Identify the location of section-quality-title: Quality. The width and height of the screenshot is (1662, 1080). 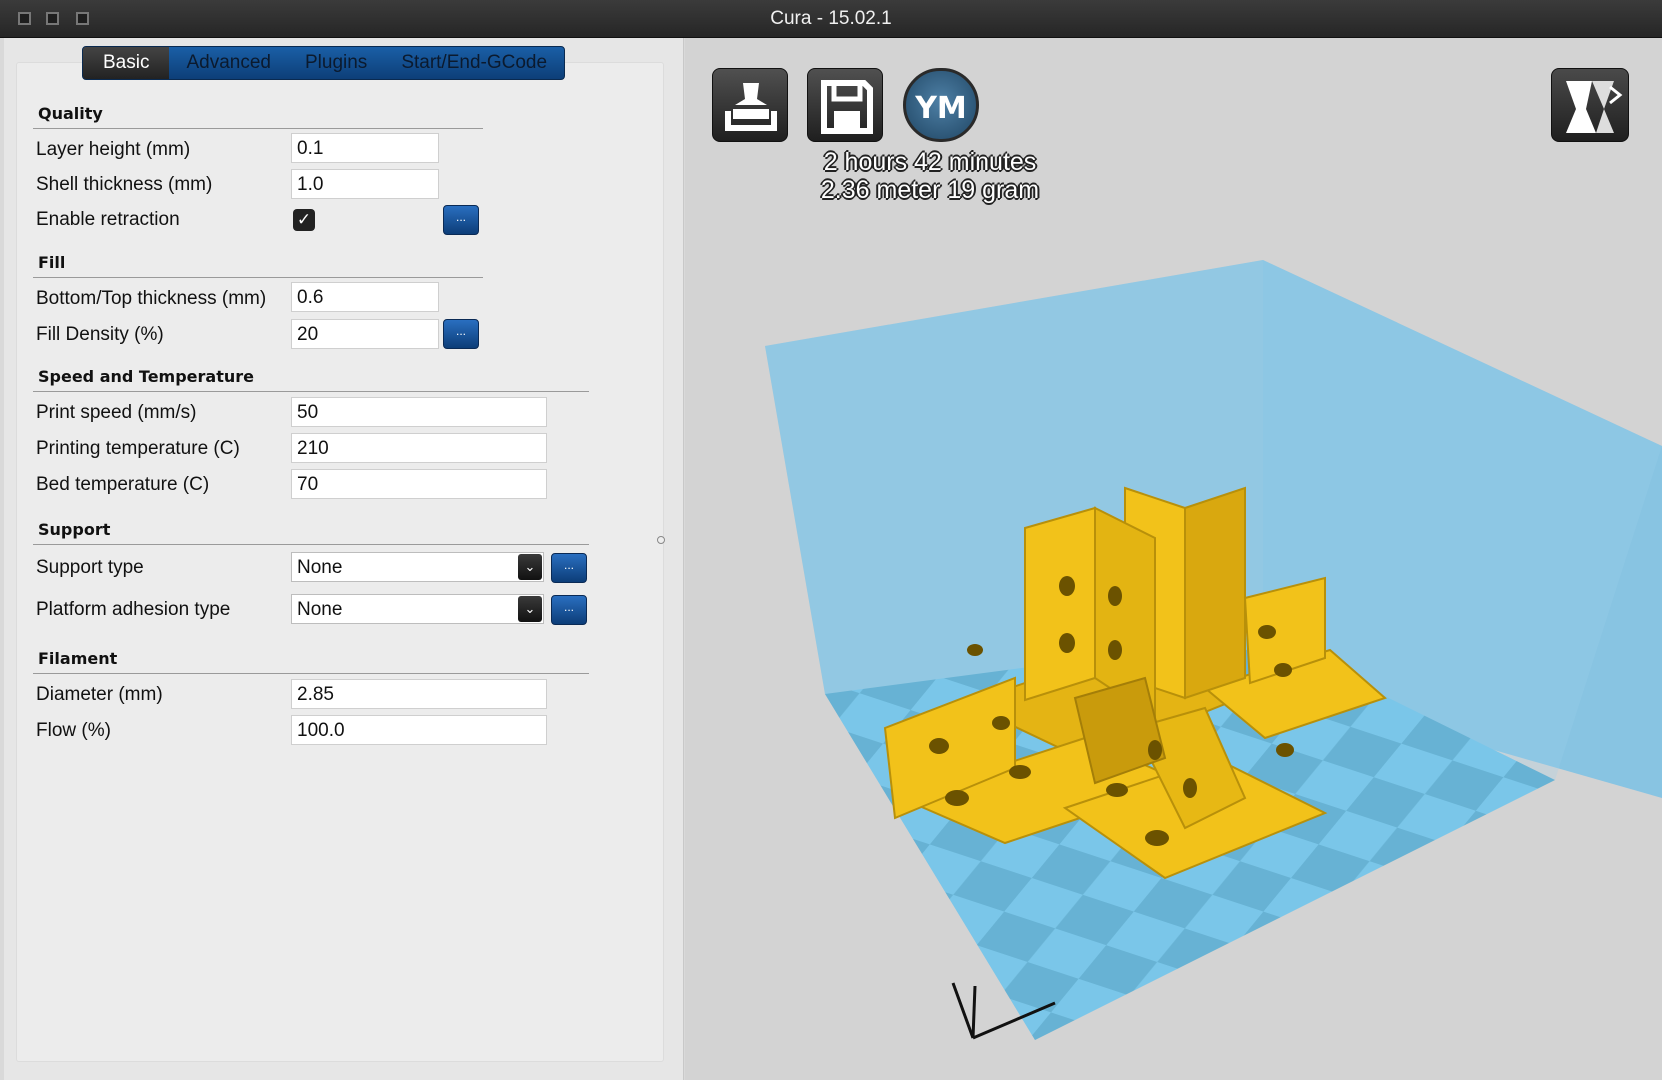
(70, 113).